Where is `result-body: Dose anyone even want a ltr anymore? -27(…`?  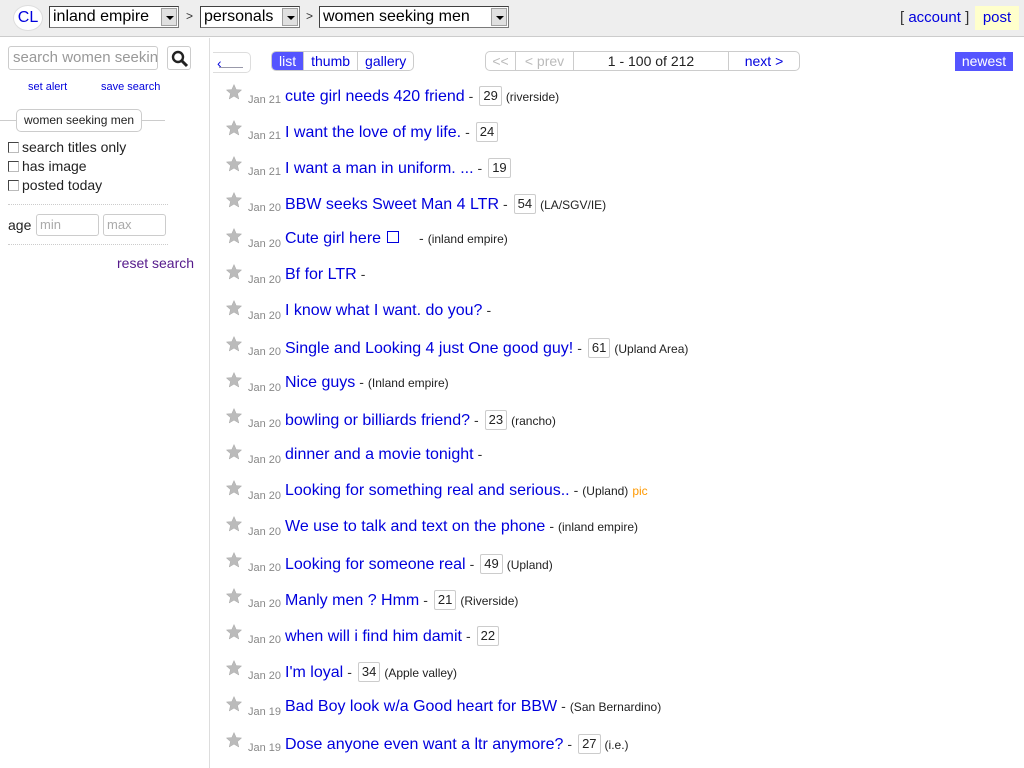 result-body: Dose anyone even want a ltr anymore? -27(… is located at coordinates (457, 744).